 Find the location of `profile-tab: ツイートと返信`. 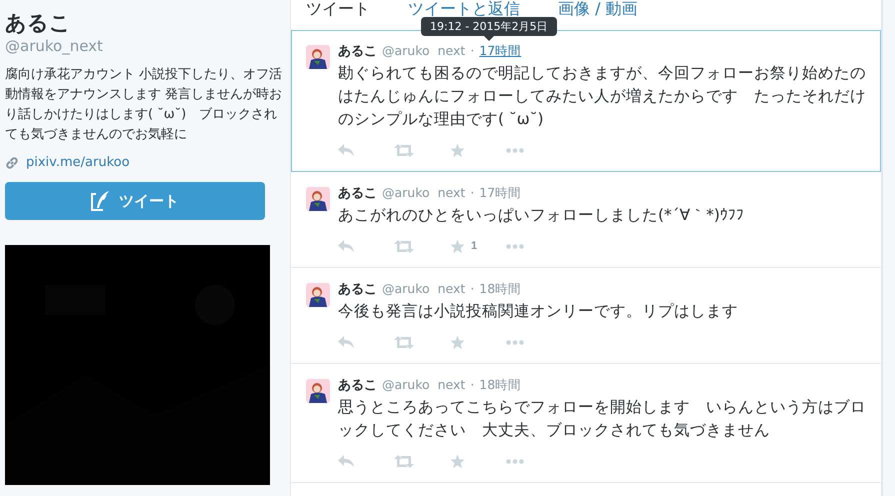

profile-tab: ツイートと返信 is located at coordinates (464, 9).